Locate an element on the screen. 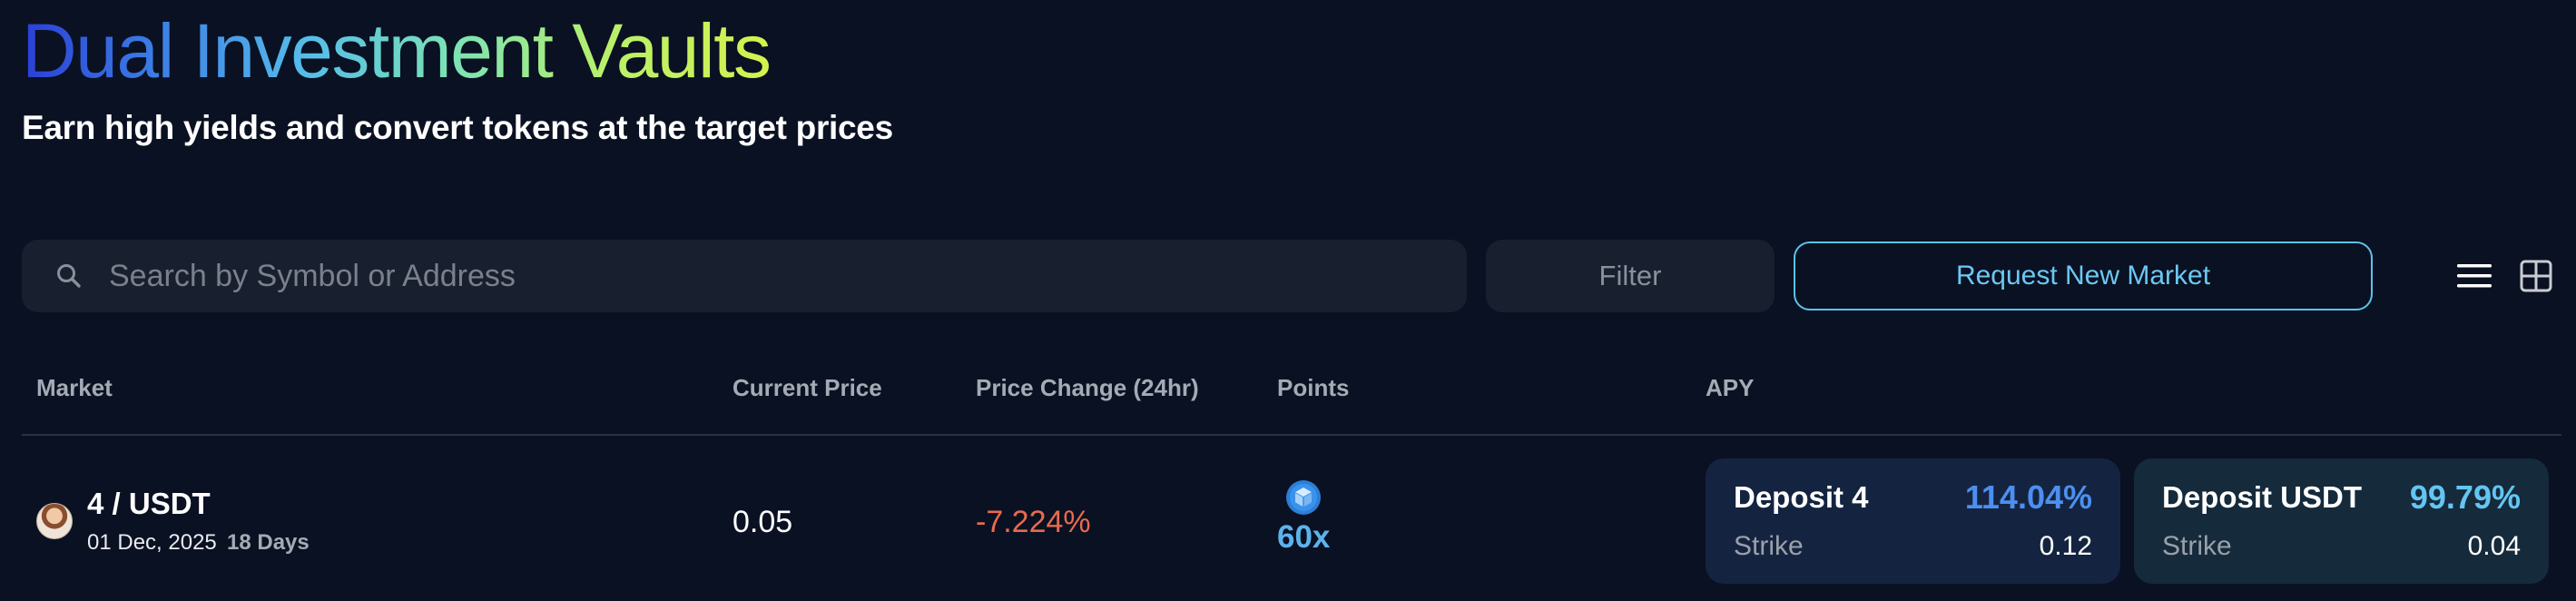 This screenshot has width=2576, height=601. column-header-current-price: Current Price is located at coordinates (807, 387).